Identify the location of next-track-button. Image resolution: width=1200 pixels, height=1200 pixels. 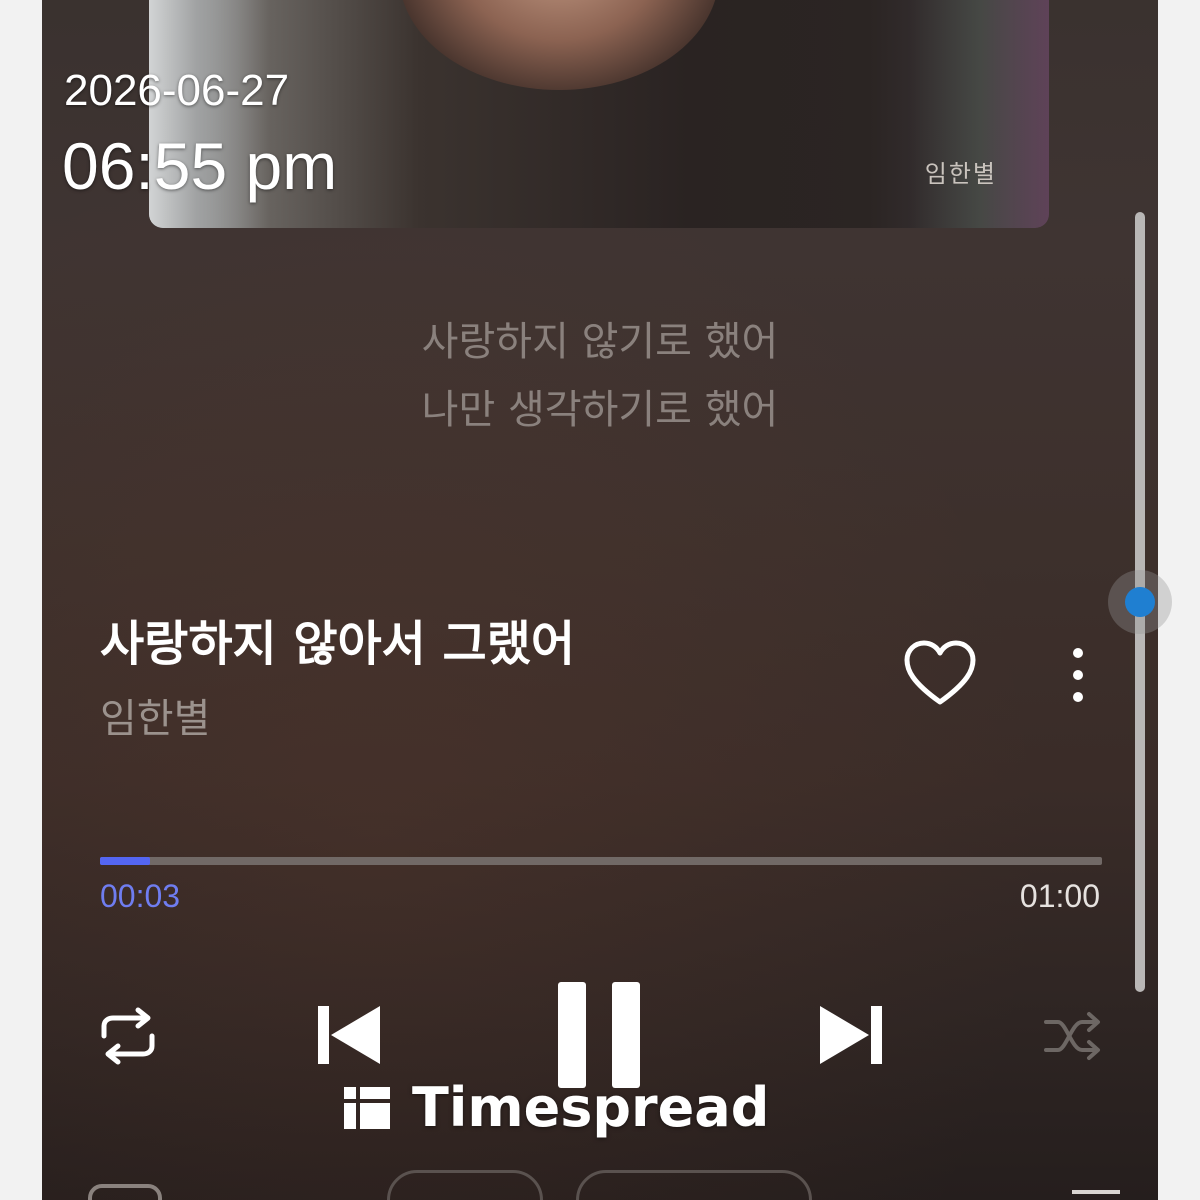
(851, 1035).